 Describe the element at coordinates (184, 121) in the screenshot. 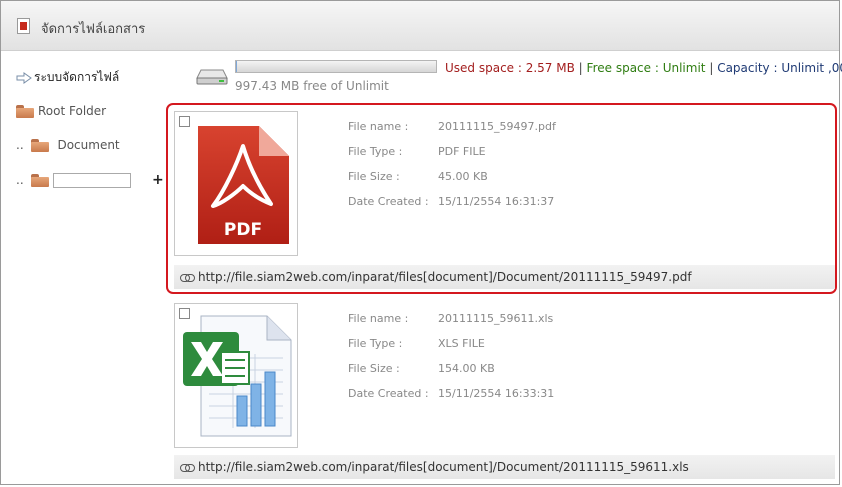

I see `file-select-checkbox` at that location.